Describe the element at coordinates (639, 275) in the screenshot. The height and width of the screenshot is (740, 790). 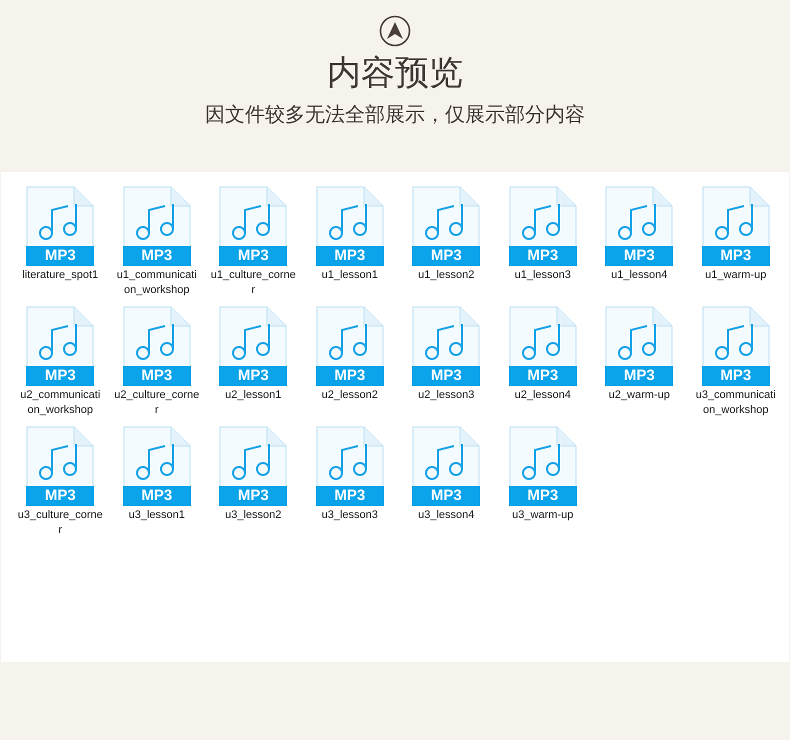
I see `file-name: u1_lesson4` at that location.